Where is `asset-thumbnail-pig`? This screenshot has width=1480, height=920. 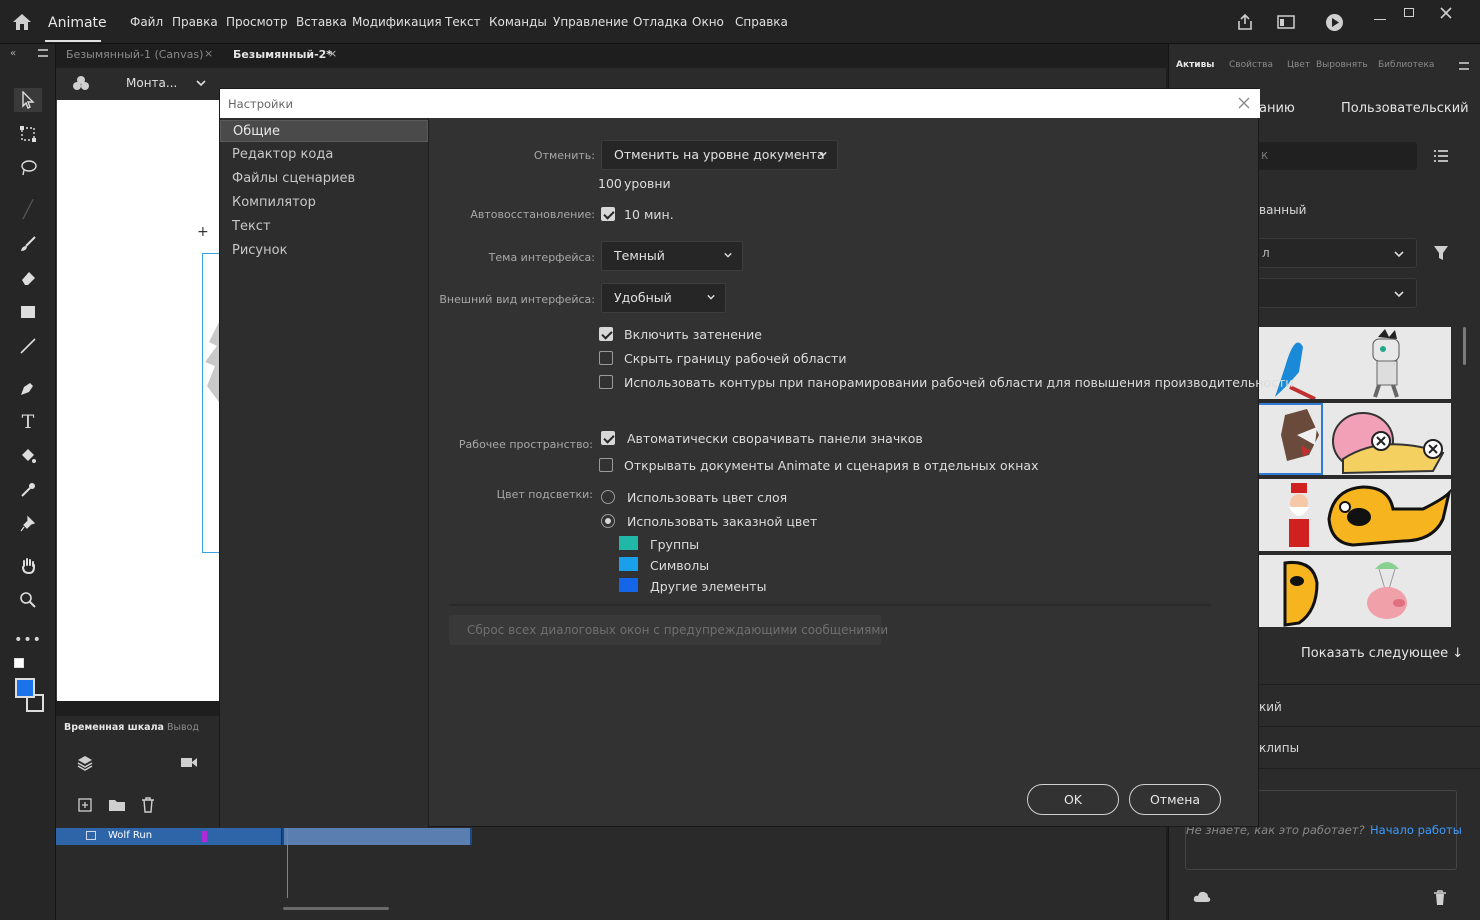 asset-thumbnail-pig is located at coordinates (1387, 591).